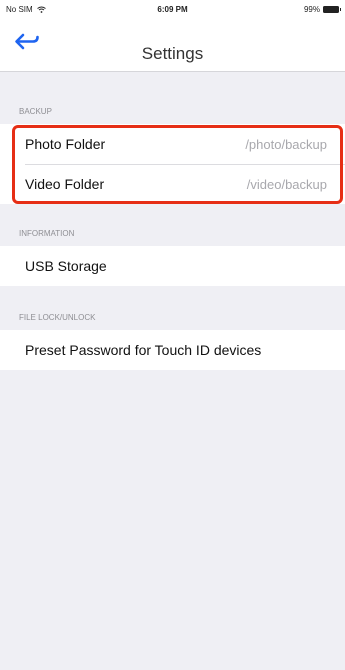  Describe the element at coordinates (172, 184) in the screenshot. I see `video-folder-row: Video Folder /video/backup` at that location.